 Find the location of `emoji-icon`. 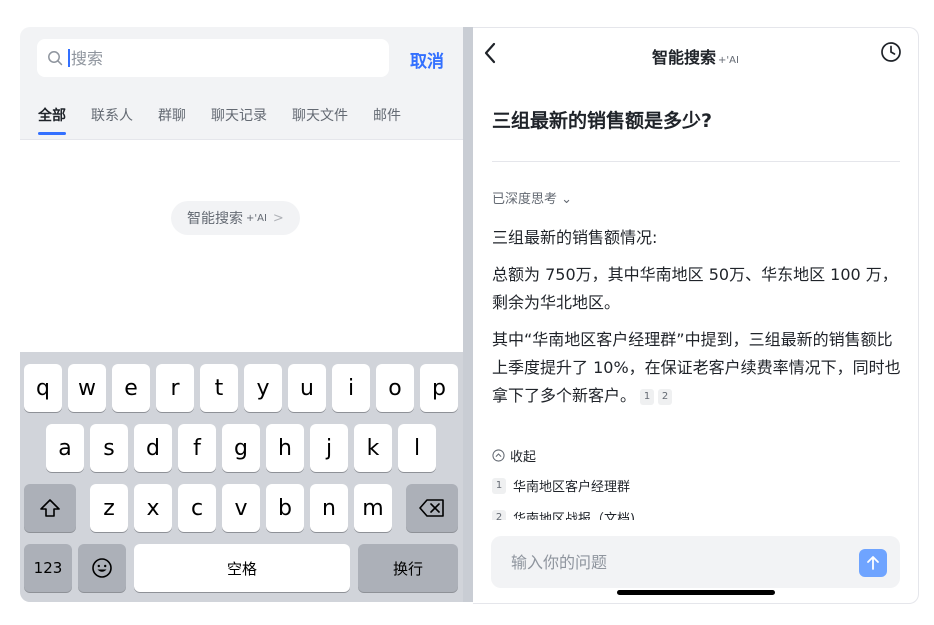

emoji-icon is located at coordinates (102, 568).